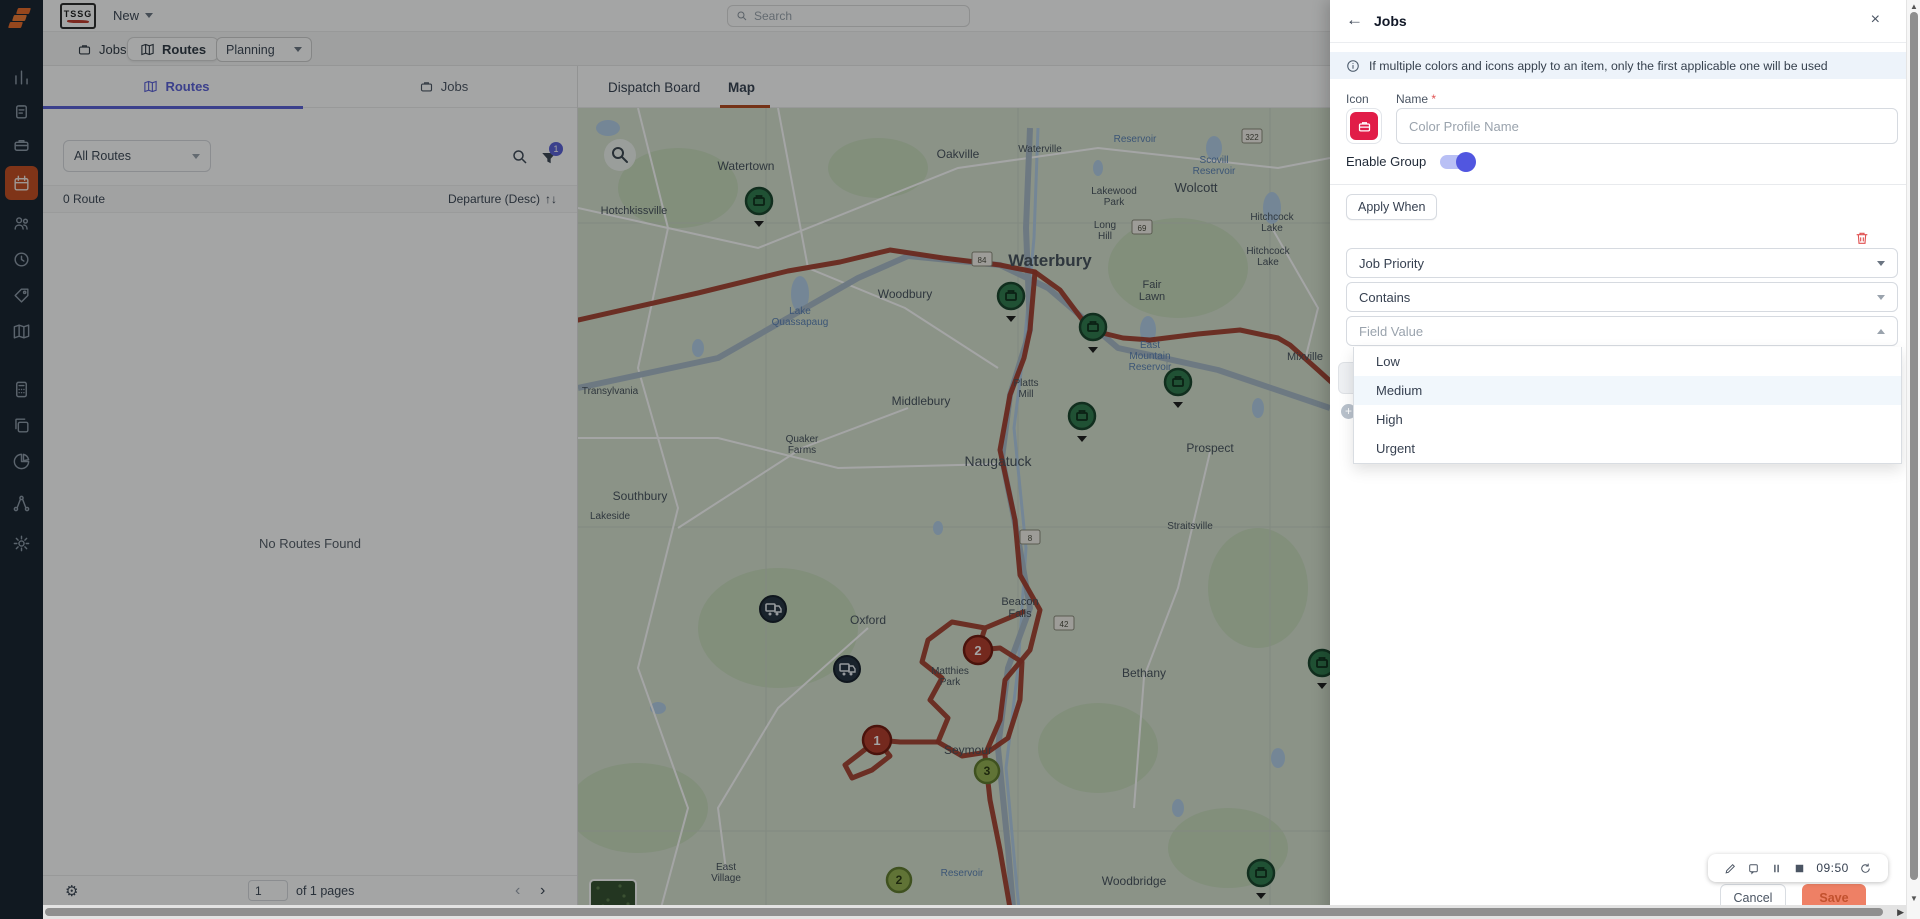  I want to click on obscured-panel-fragment, so click(1346, 378).